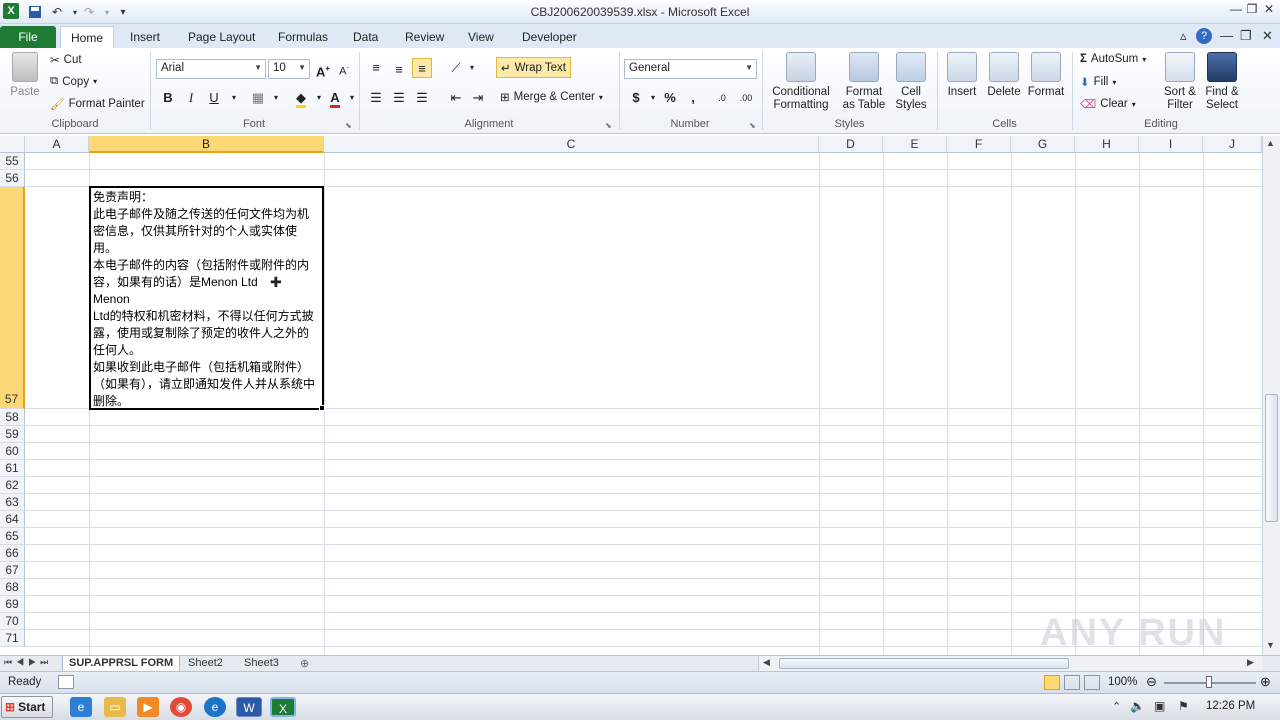  I want to click on autosum-button: Σ AutoSum ▾, so click(1113, 59).